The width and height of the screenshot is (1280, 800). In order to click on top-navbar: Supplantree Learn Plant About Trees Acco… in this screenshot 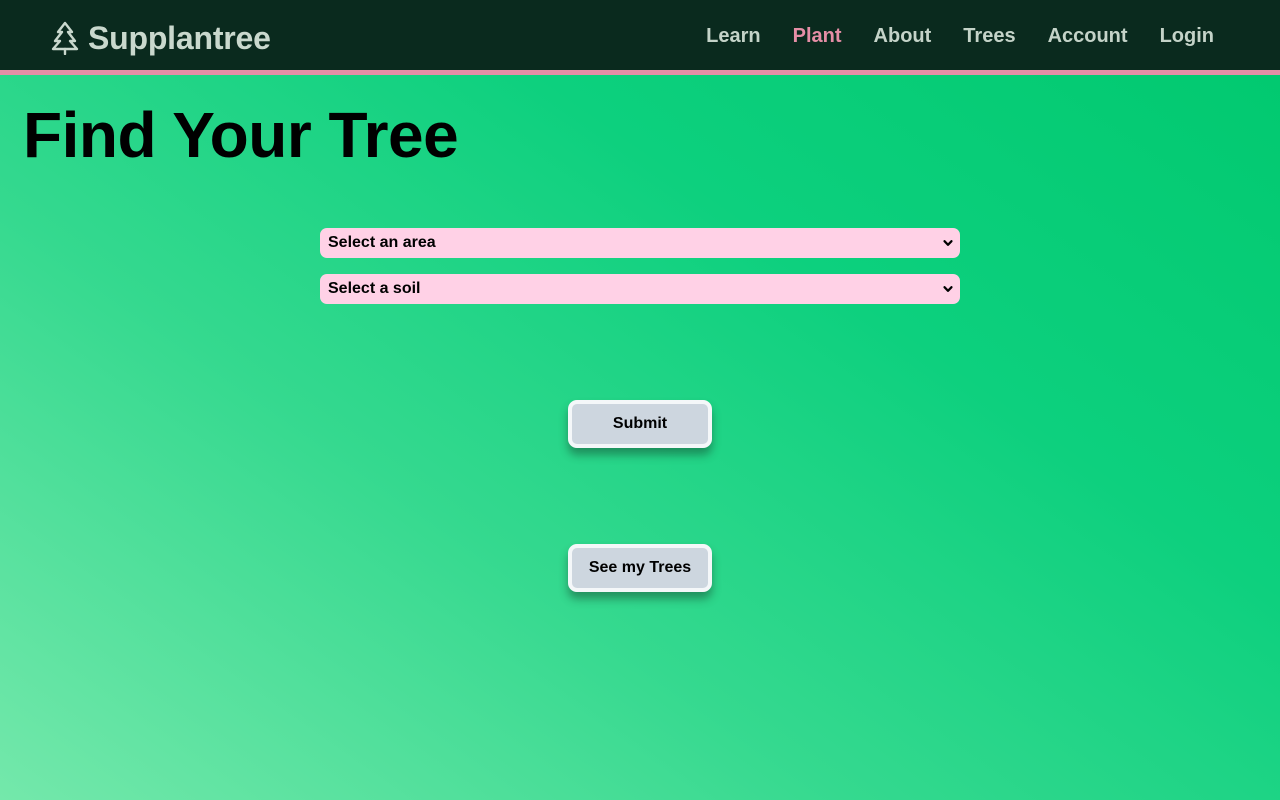, I will do `click(640, 37)`.